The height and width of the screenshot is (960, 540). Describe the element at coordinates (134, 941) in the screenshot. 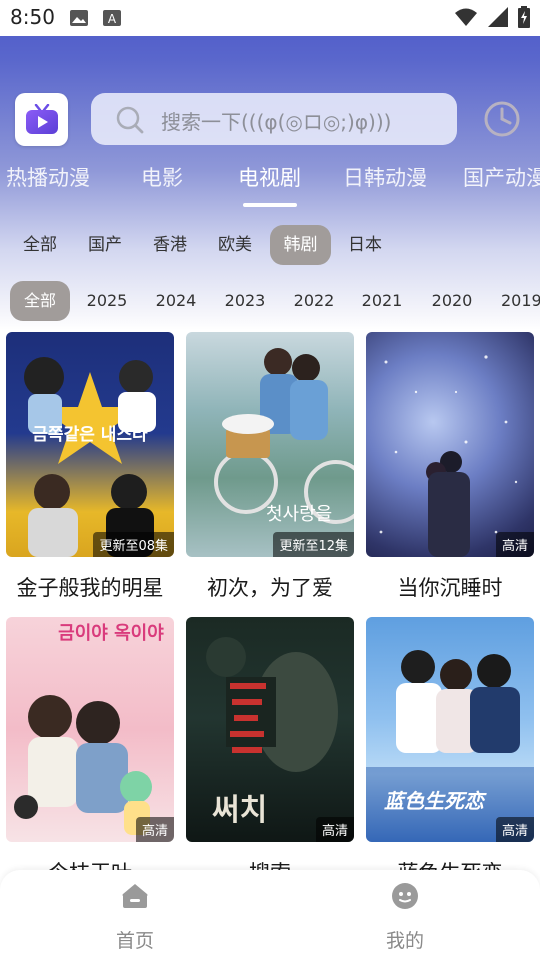

I see `nav-home-label: 首页` at that location.